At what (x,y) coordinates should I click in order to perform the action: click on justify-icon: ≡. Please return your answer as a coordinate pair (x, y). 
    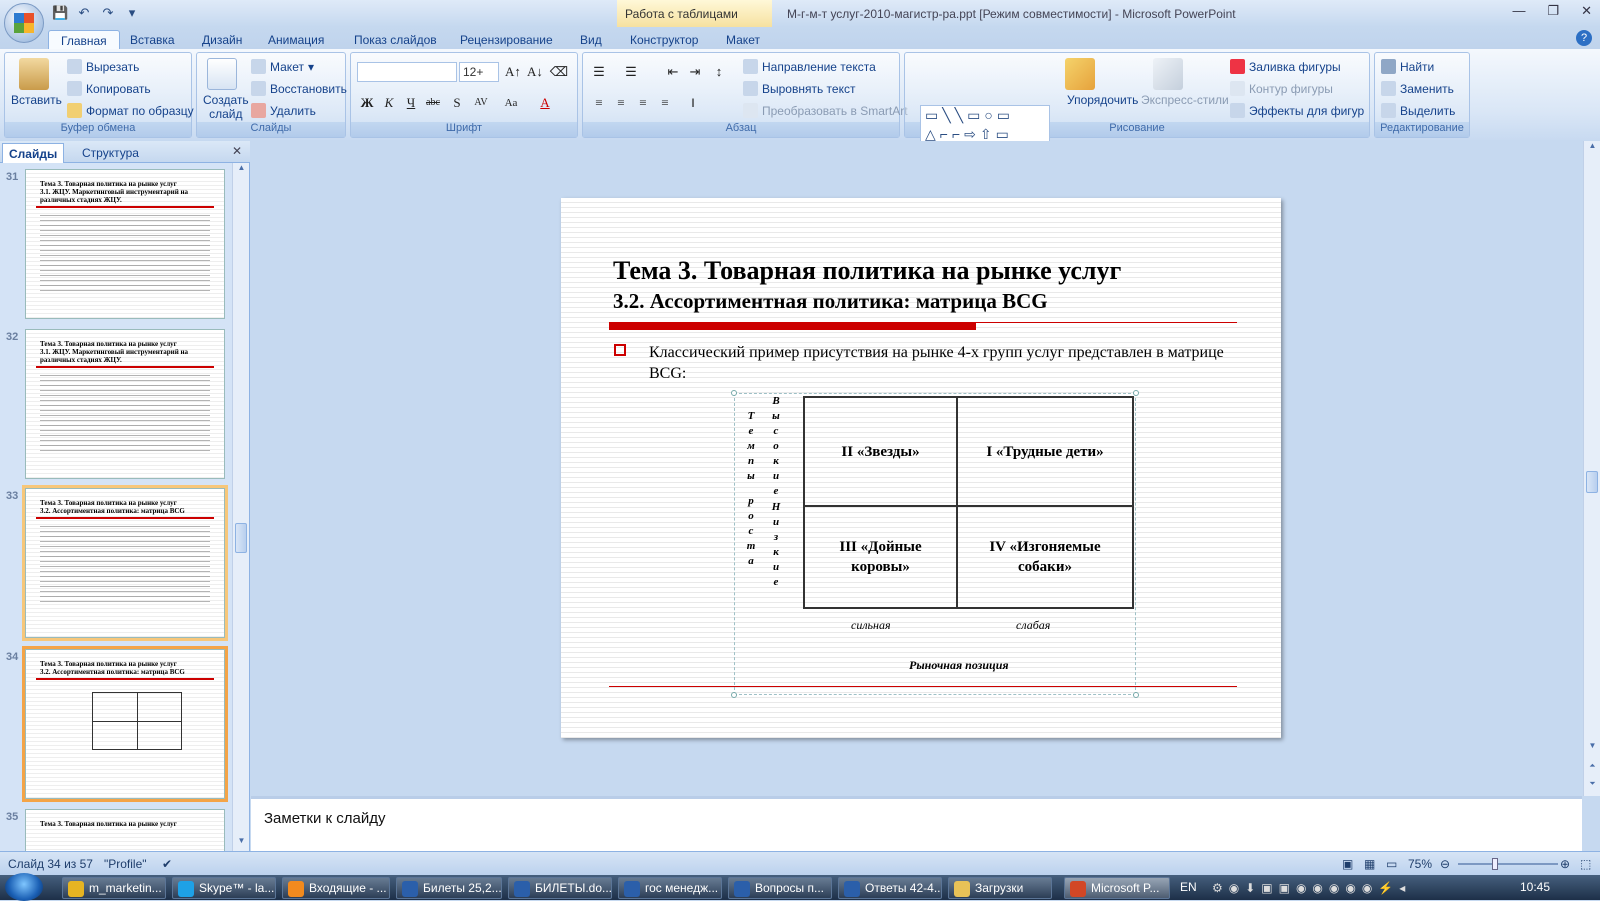
    Looking at the image, I should click on (665, 103).